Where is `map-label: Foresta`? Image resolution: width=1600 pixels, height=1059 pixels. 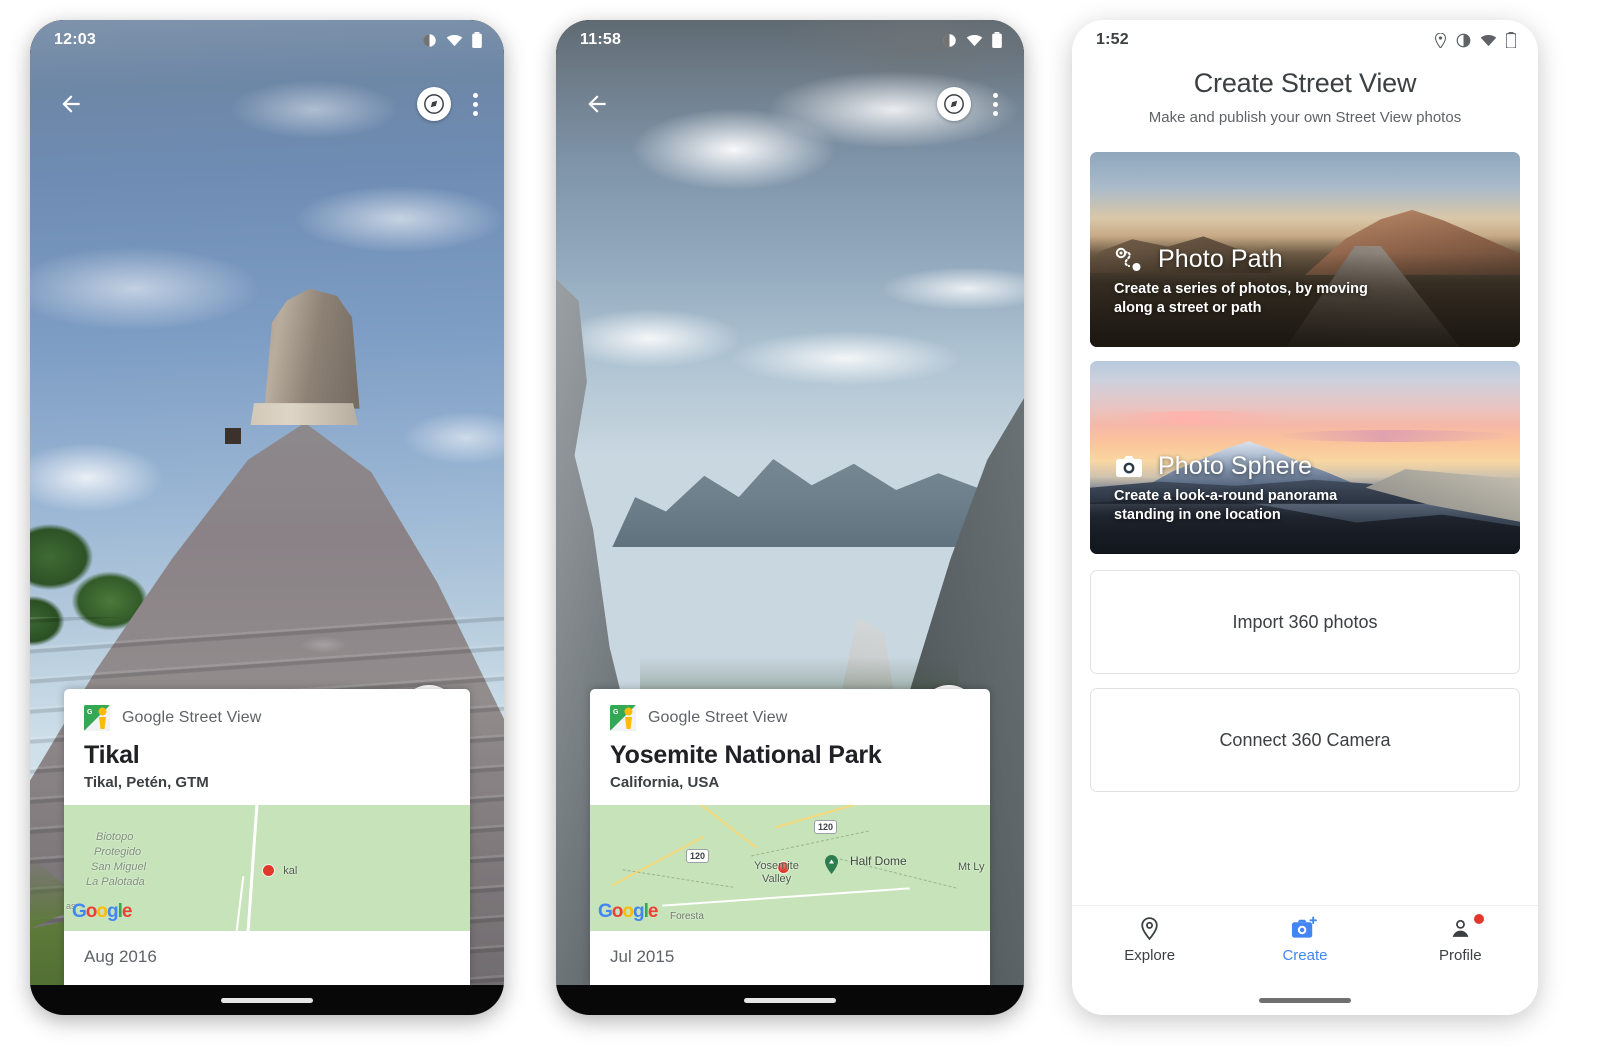
map-label: Foresta is located at coordinates (687, 916).